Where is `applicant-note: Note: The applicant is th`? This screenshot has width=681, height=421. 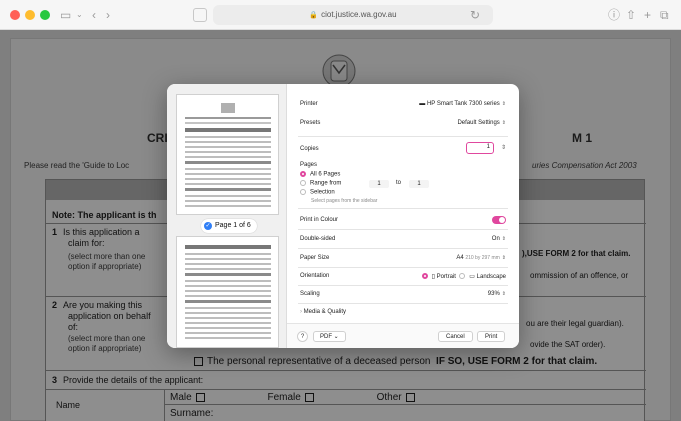
applicant-note: Note: The applicant is th is located at coordinates (104, 215).